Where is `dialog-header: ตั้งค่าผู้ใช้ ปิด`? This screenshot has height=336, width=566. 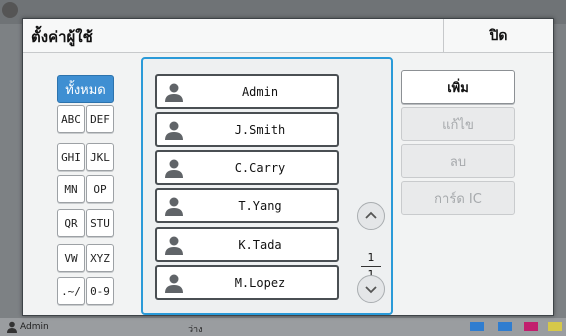
dialog-header: ตั้งค่าผู้ใช้ ปิด is located at coordinates (288, 36).